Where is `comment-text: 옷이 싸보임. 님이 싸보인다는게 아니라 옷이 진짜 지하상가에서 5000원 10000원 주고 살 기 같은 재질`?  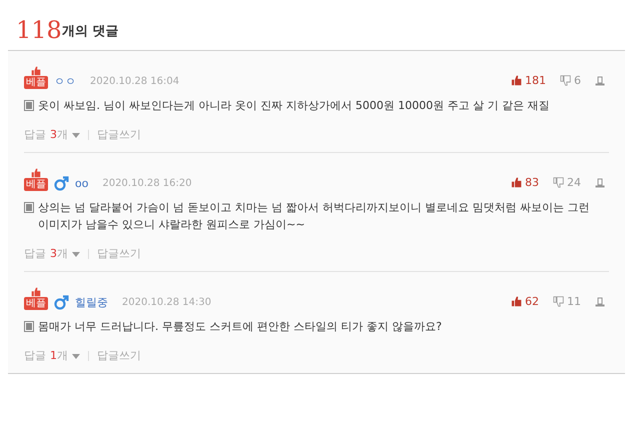 comment-text: 옷이 싸보임. 님이 싸보인다는게 아니라 옷이 진짜 지하상가에서 5000원 10000원 주고 살 기 같은 재질 is located at coordinates (294, 106).